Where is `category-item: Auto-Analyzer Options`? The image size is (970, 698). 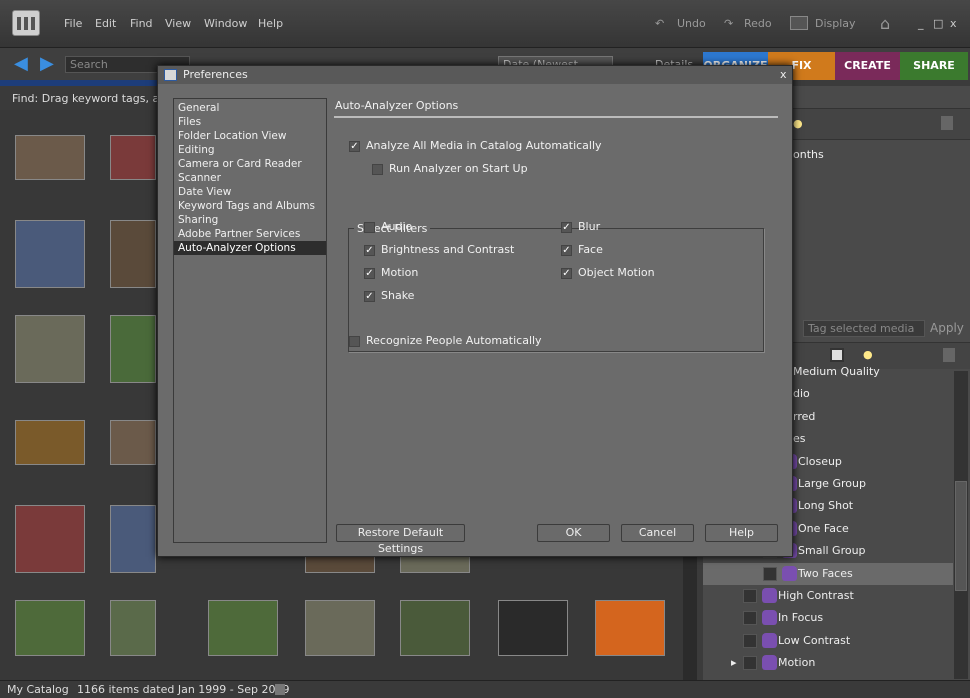
category-item: Auto-Analyzer Options is located at coordinates (250, 248).